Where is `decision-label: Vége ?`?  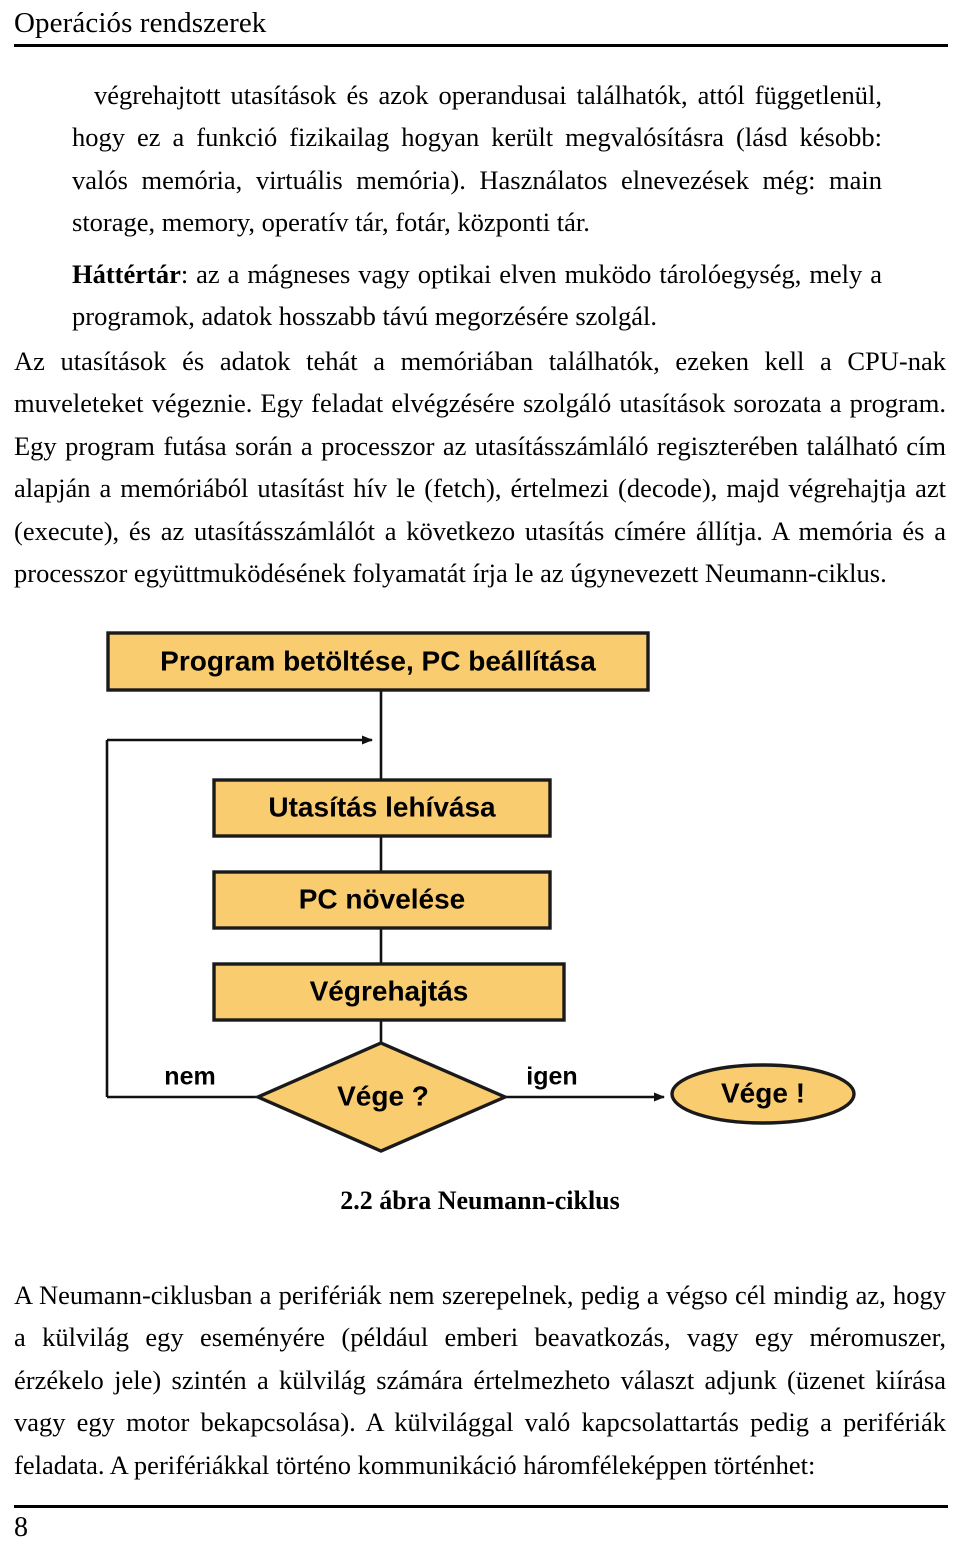 decision-label: Vége ? is located at coordinates (383, 1095).